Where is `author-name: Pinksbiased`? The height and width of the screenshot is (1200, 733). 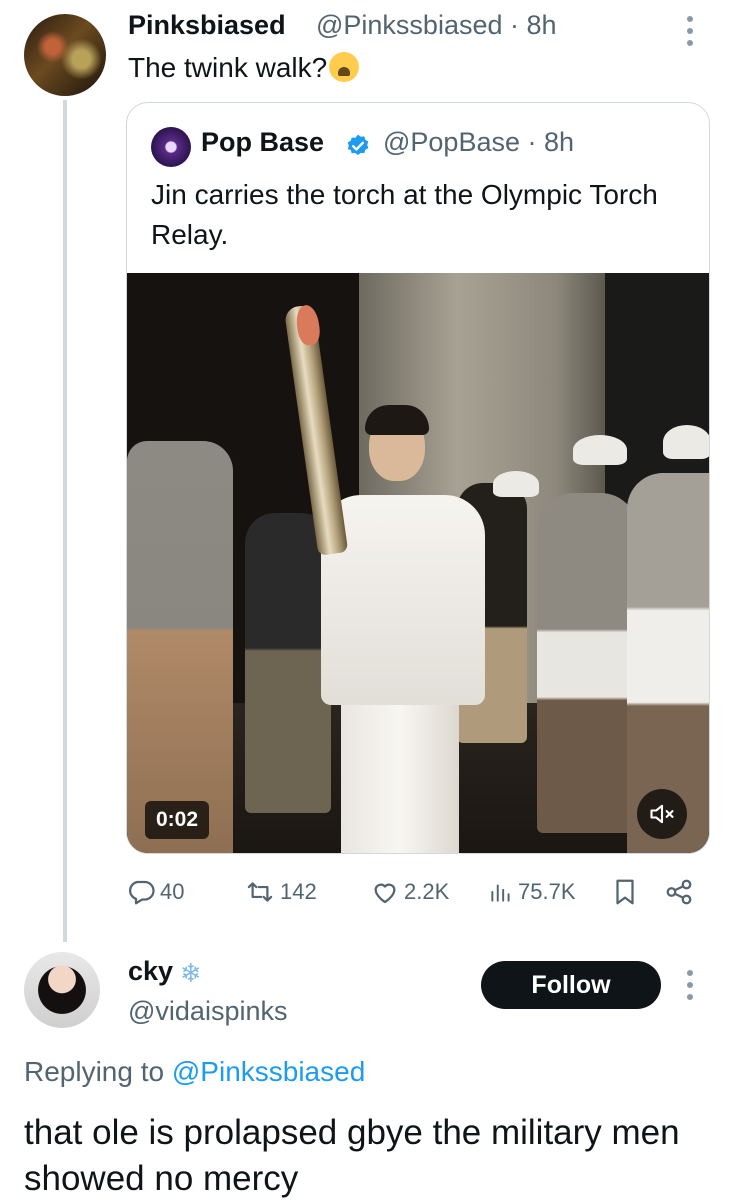
author-name: Pinksbiased is located at coordinates (207, 25).